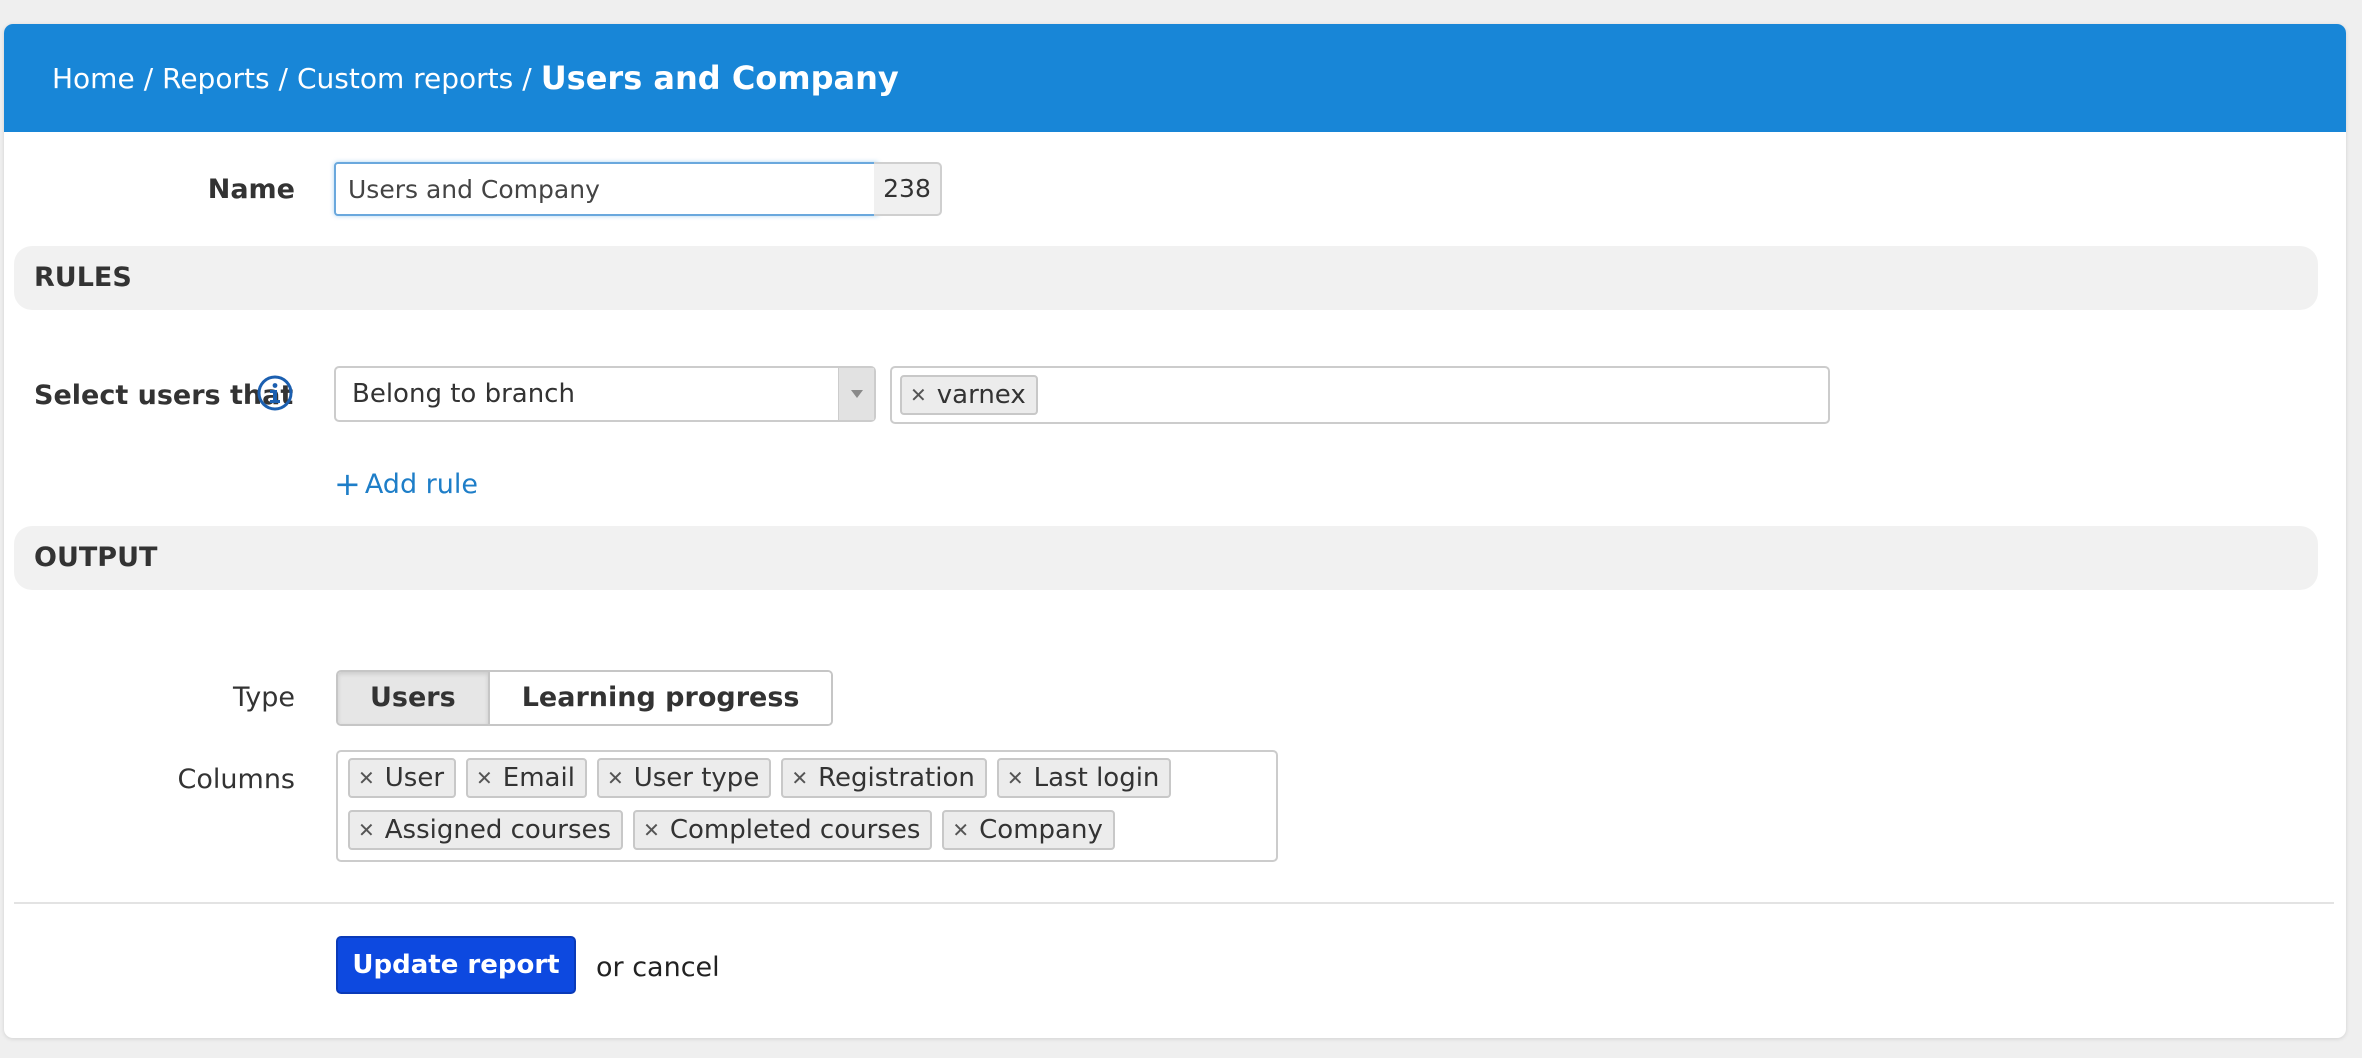 The height and width of the screenshot is (1058, 2362). What do you see at coordinates (908, 189) in the screenshot?
I see `name-char-counter: 238` at bounding box center [908, 189].